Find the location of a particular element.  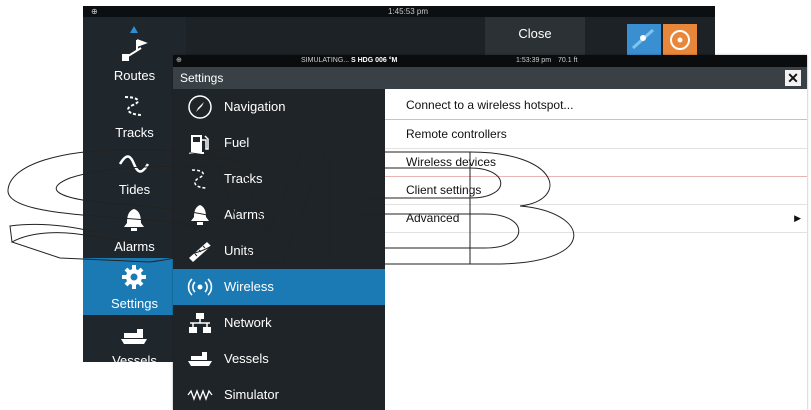

simulator-icon is located at coordinates (200, 395).